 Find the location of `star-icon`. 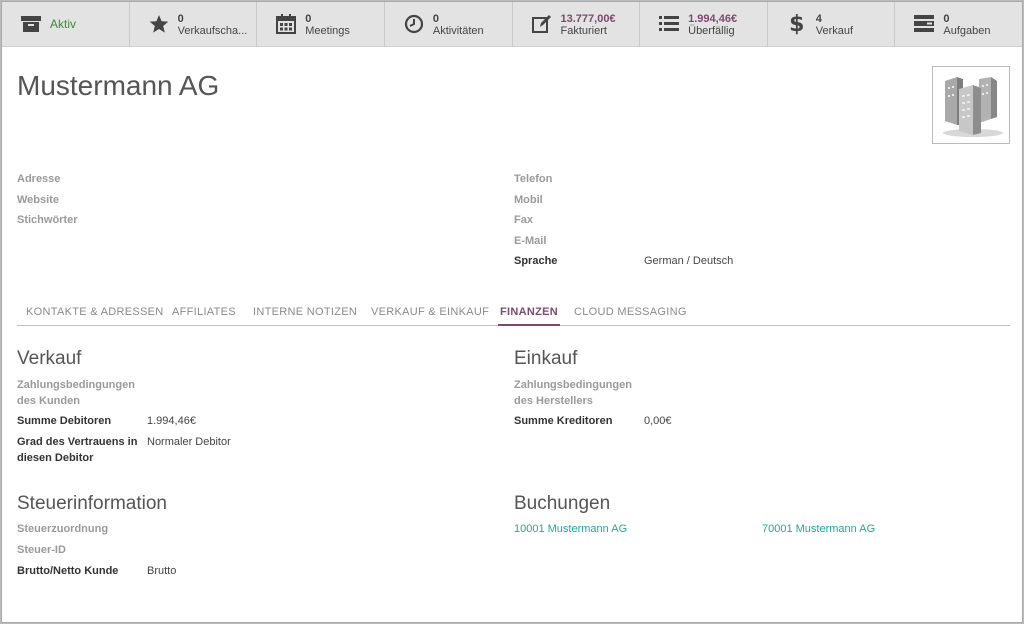

star-icon is located at coordinates (159, 24).